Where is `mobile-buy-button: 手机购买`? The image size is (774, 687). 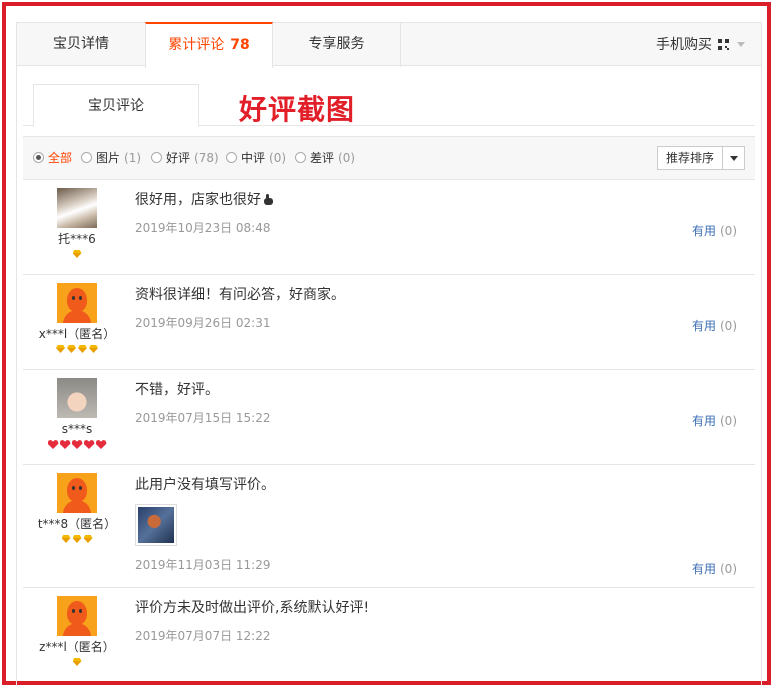 mobile-buy-button: 手机购买 is located at coordinates (700, 45).